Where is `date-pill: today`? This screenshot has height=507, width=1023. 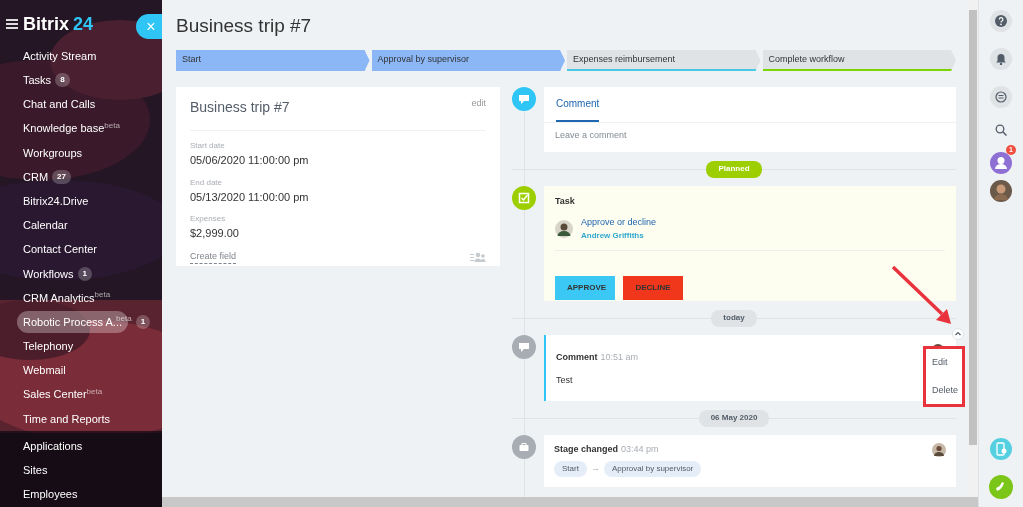
date-pill: today is located at coordinates (734, 318).